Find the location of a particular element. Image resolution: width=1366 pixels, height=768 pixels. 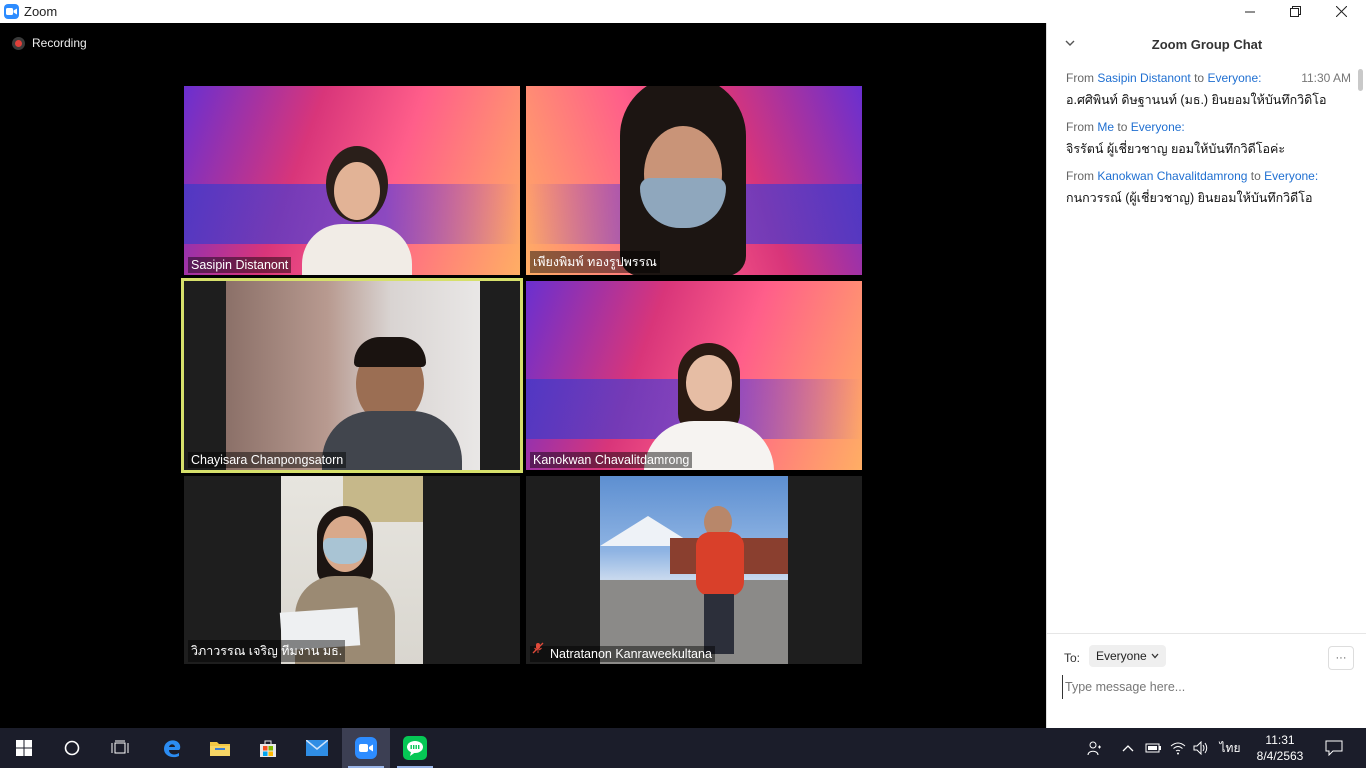

battery-icon is located at coordinates (1153, 748).